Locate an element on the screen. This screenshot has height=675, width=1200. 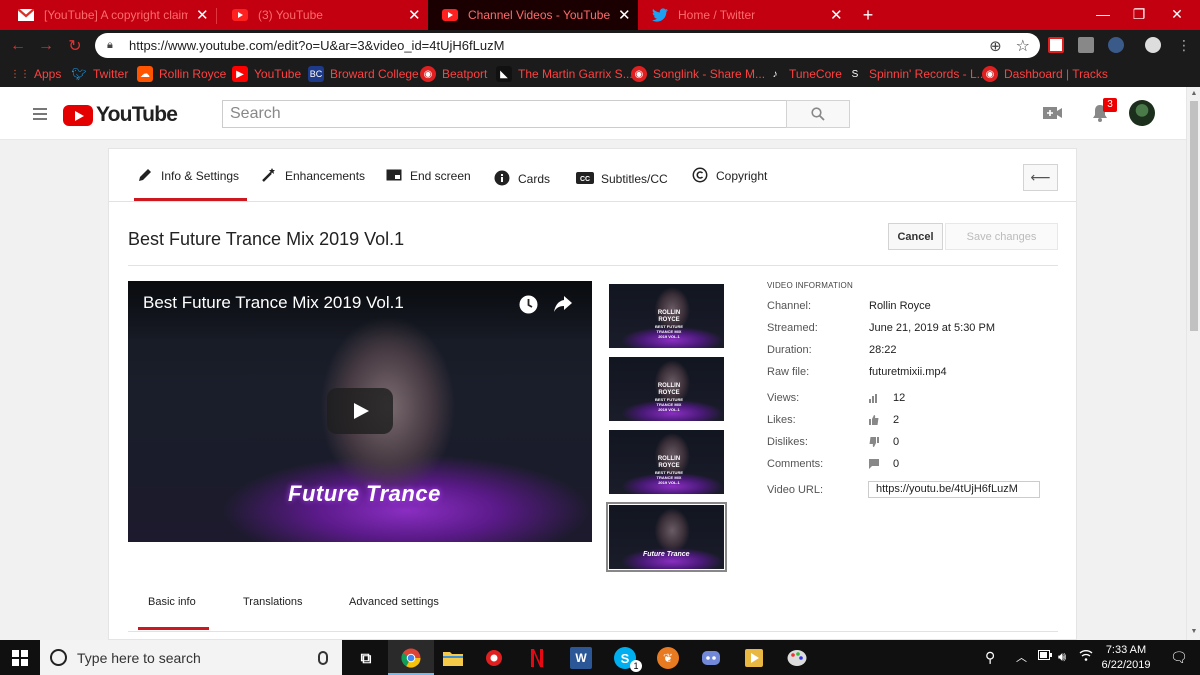
browser-tab-studio: Channel Videos - YouTube Studio ✕ is located at coordinates (533, 15).